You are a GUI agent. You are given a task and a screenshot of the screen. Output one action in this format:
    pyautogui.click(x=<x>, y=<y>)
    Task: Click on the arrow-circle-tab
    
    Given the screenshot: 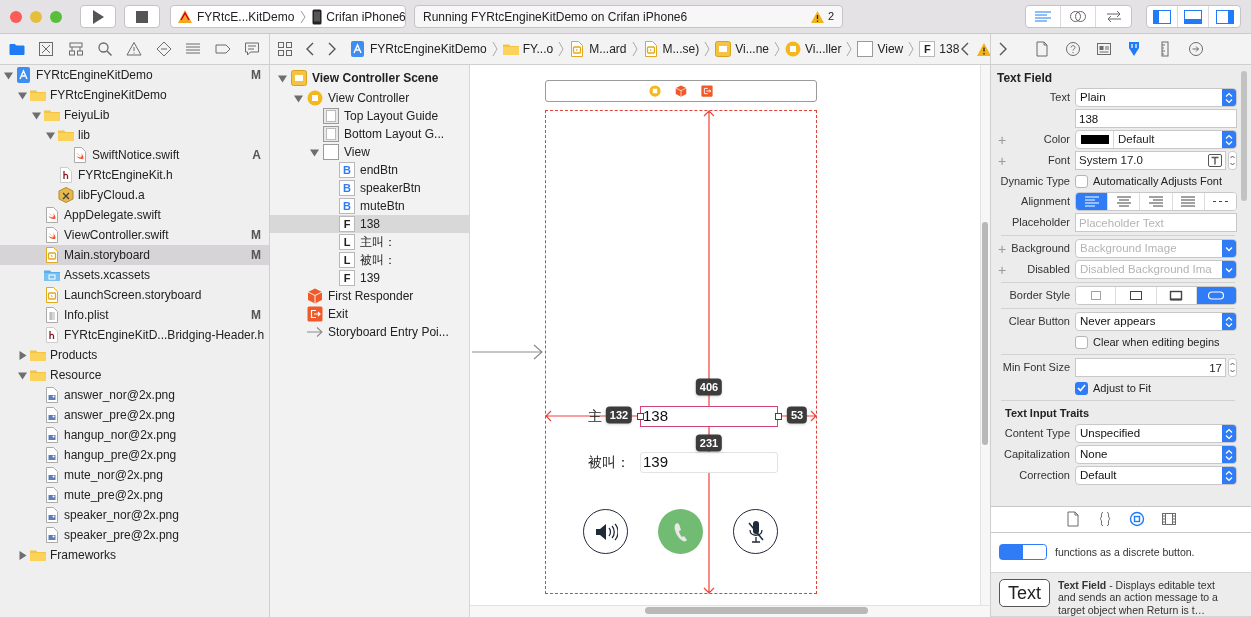 What is the action you would take?
    pyautogui.click(x=1195, y=49)
    